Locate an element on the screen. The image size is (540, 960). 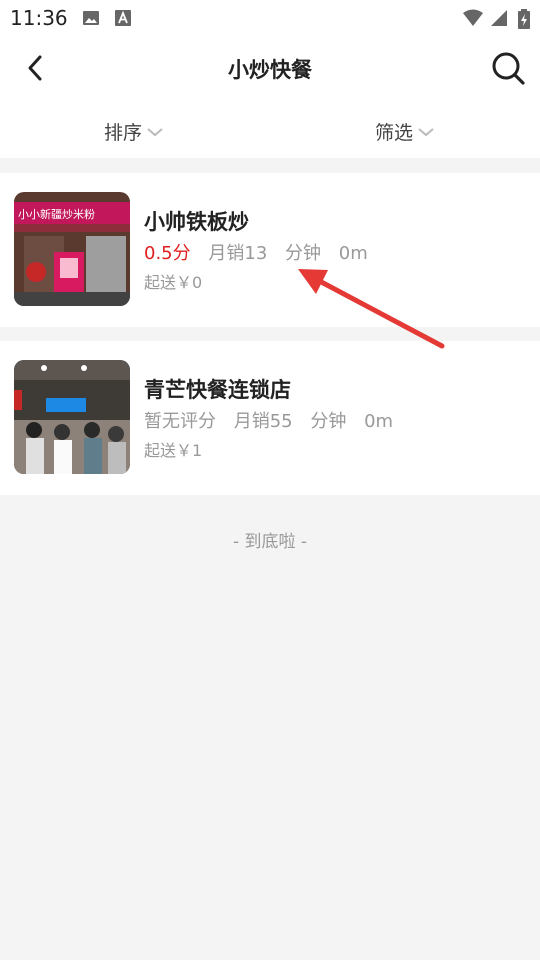
search-button is located at coordinates (508, 68).